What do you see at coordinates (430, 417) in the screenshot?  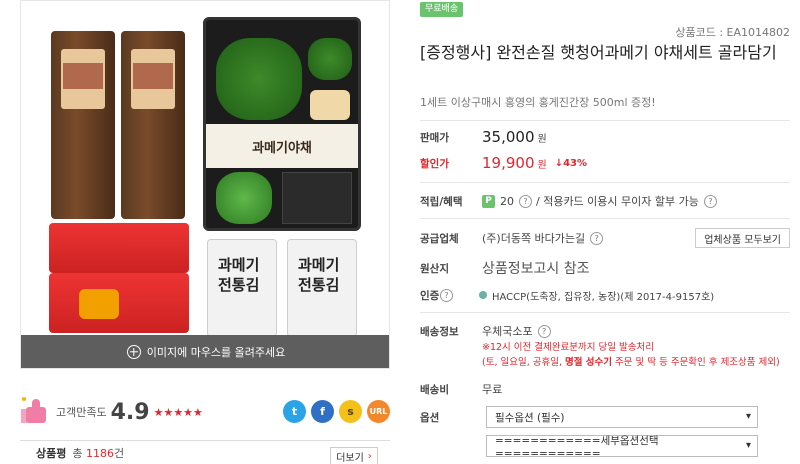 I see `option-label: 옵션` at bounding box center [430, 417].